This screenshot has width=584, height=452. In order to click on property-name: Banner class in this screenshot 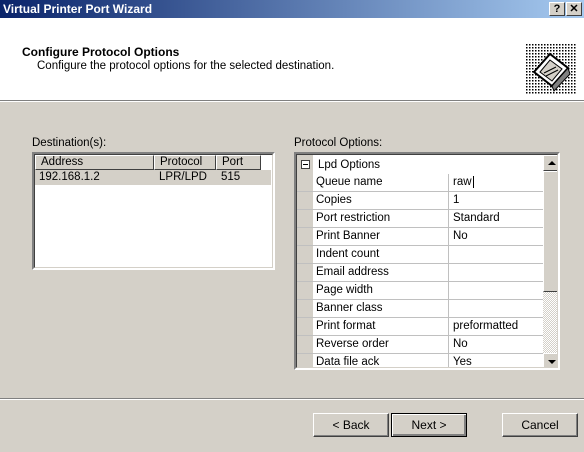, I will do `click(349, 308)`.